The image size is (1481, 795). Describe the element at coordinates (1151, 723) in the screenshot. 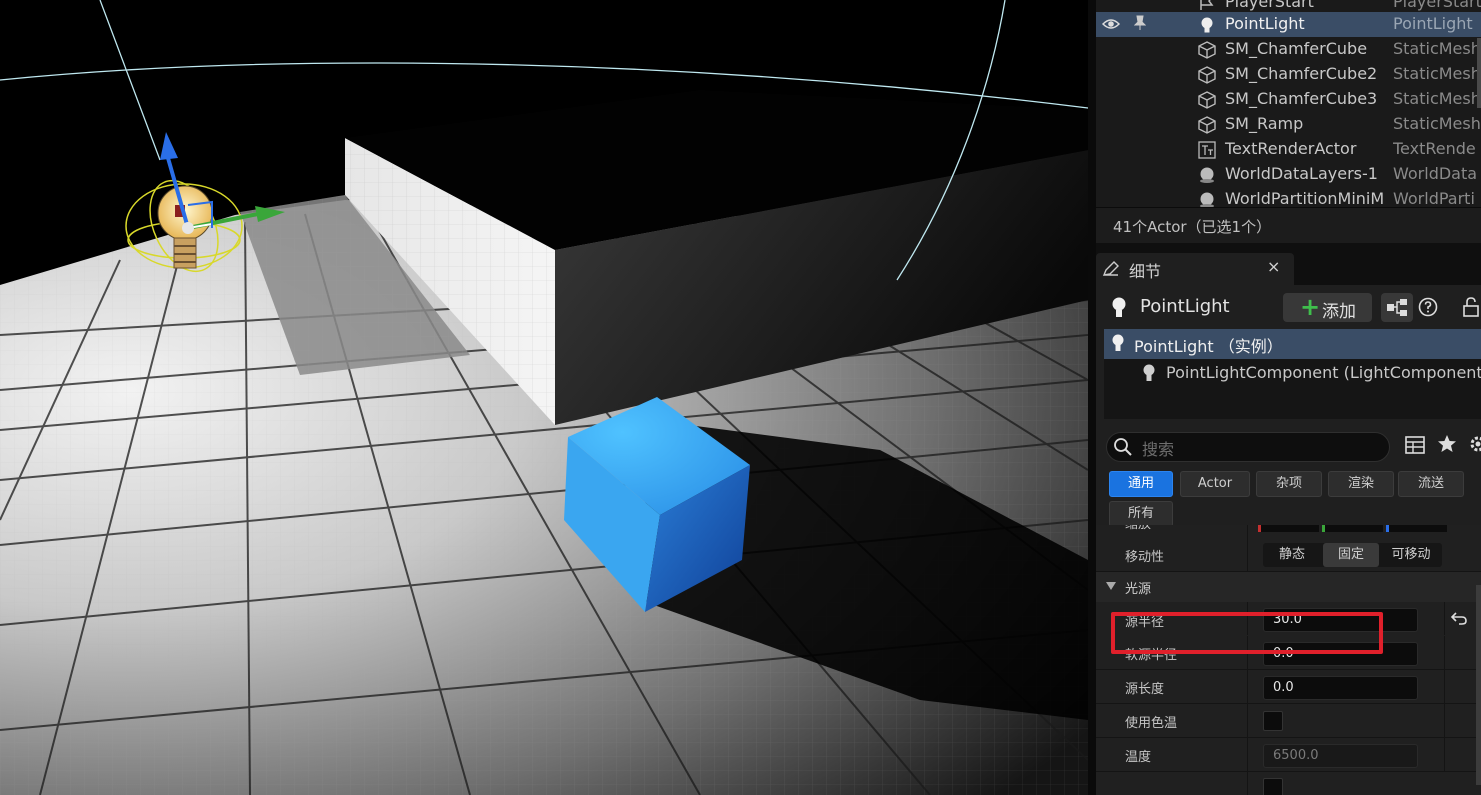

I see `prop-label-use-temperature: 使用色温` at that location.